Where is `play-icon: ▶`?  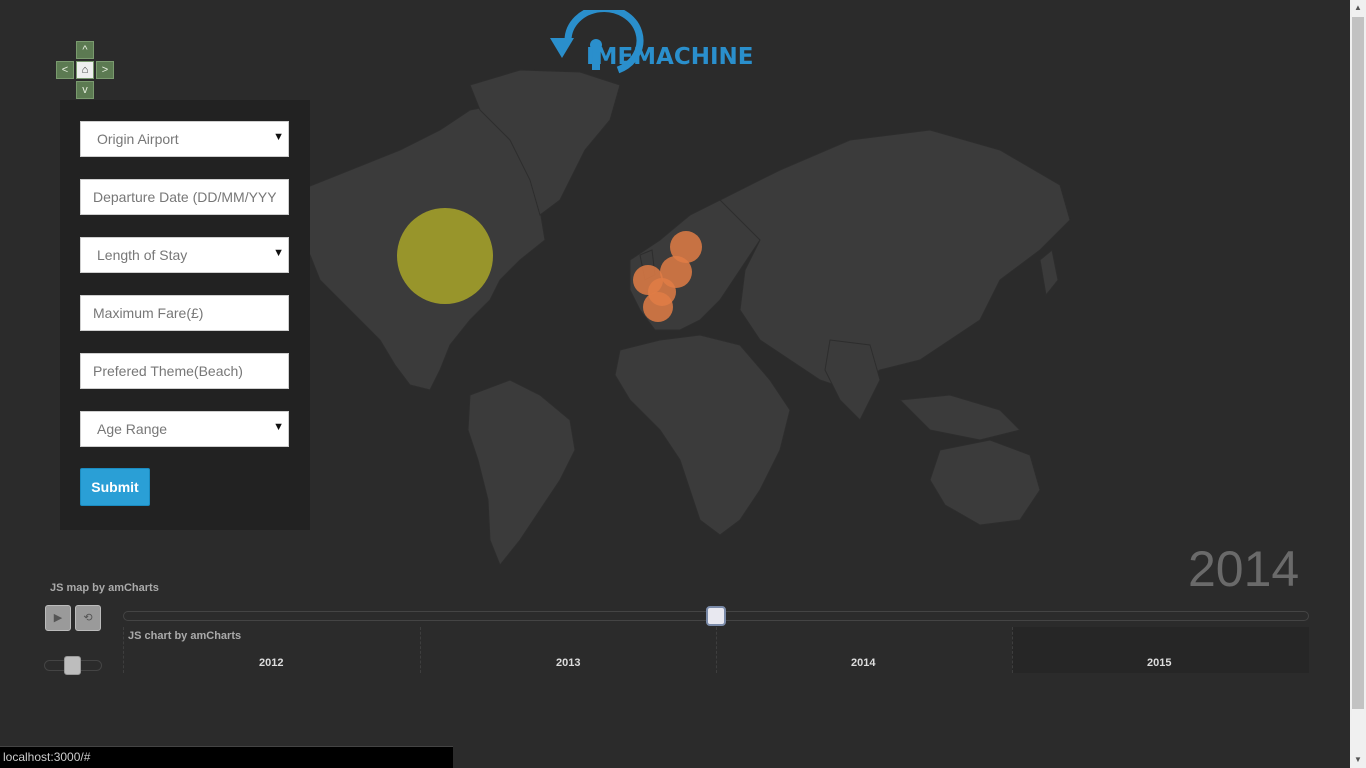
play-icon: ▶ is located at coordinates (58, 618).